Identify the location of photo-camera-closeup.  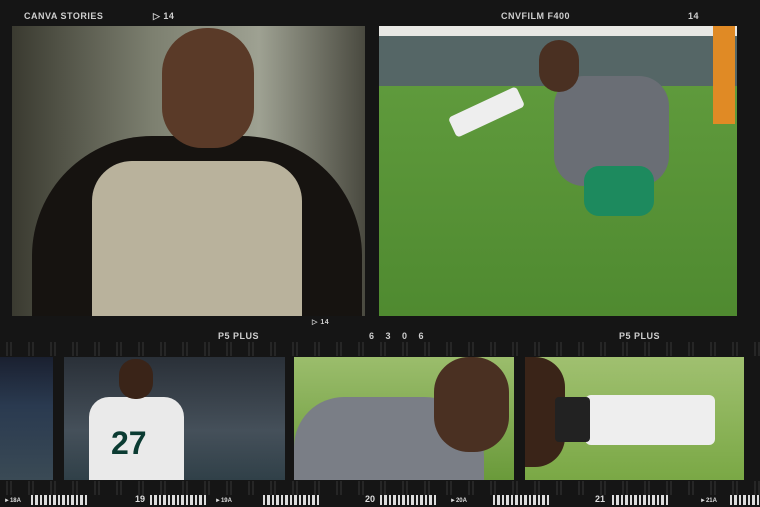
(634, 418).